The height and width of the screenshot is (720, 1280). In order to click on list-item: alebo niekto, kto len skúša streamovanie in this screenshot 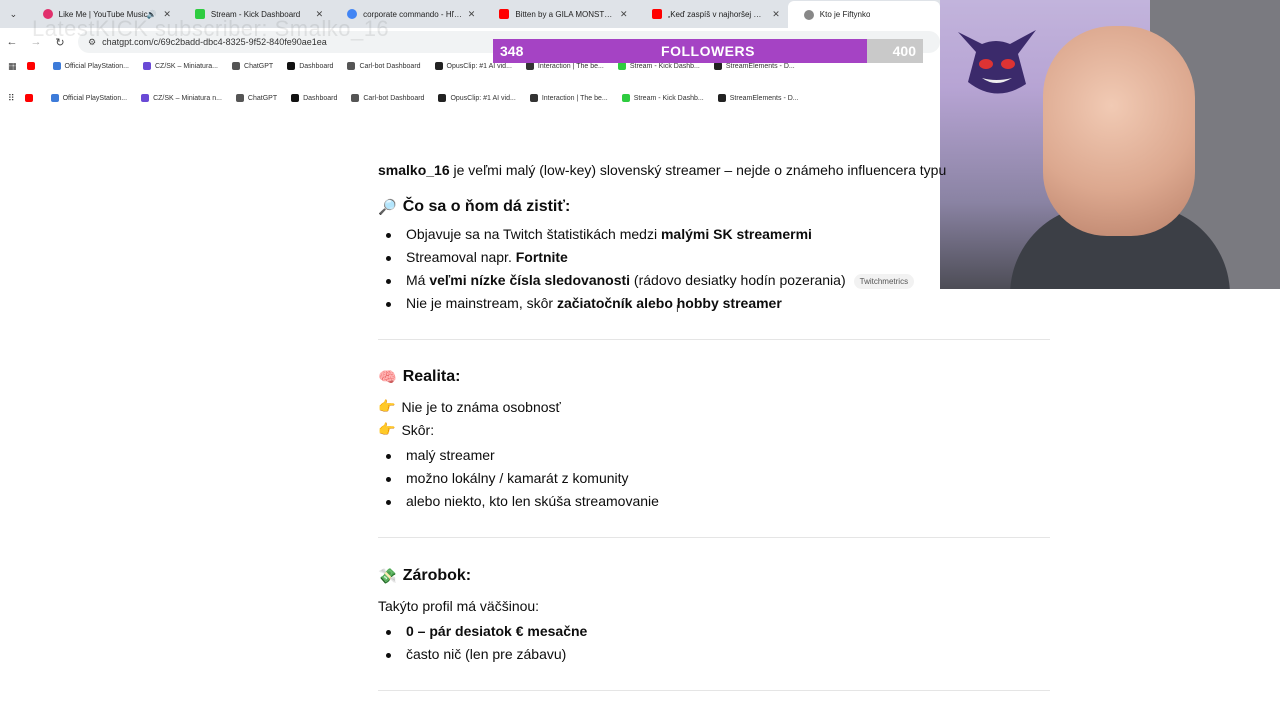, I will do `click(518, 501)`.